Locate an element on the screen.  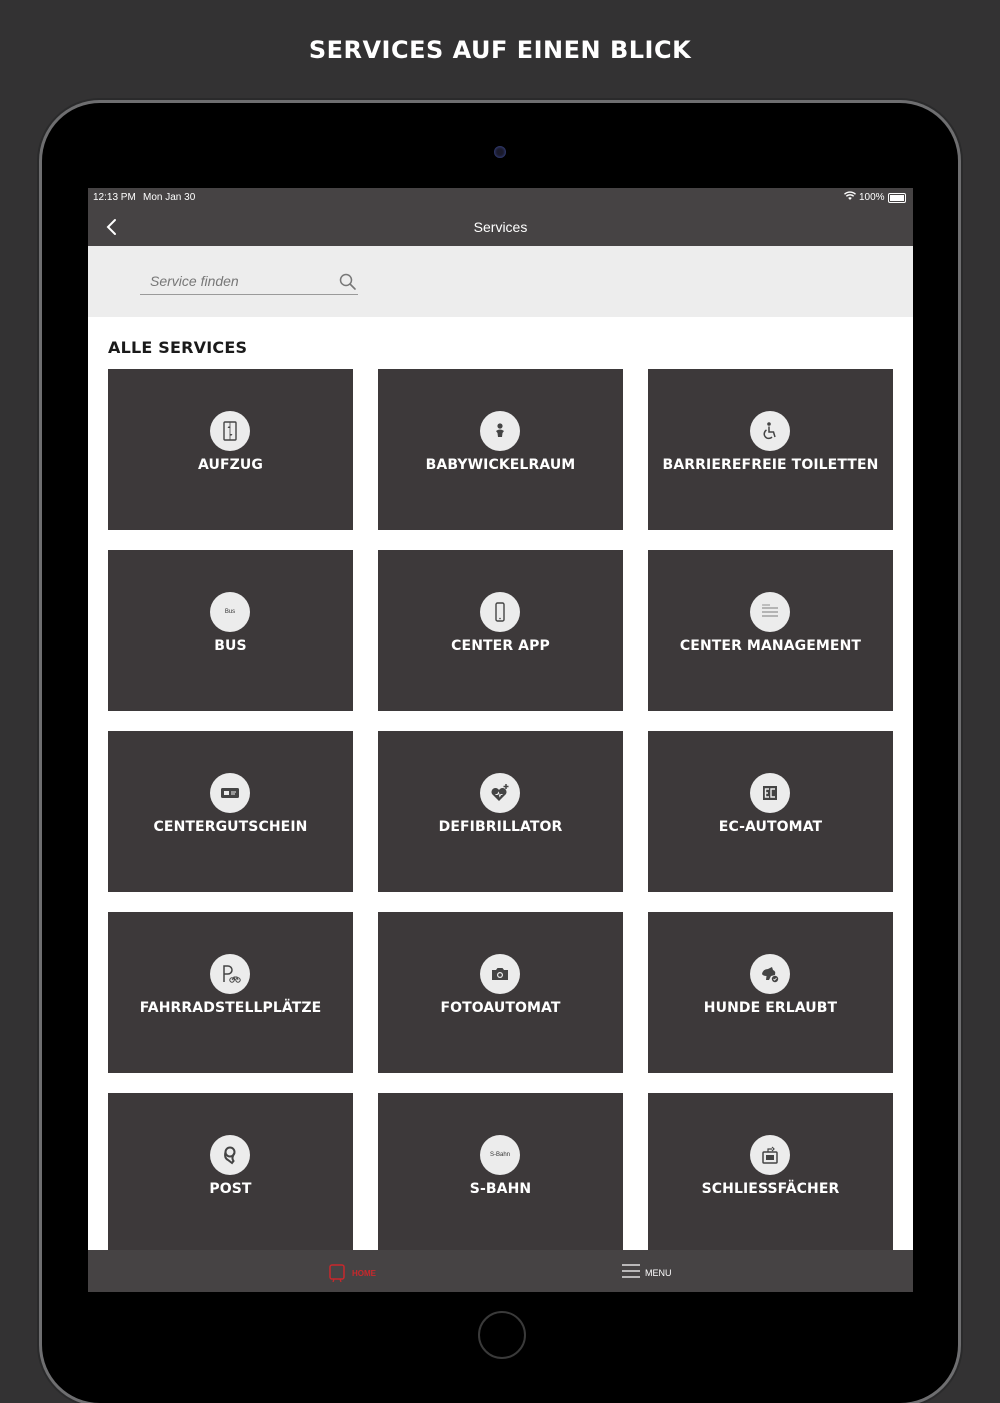
service-tile-hunde-erlaubt: HUNDE ERLAUBT is located at coordinates (770, 992).